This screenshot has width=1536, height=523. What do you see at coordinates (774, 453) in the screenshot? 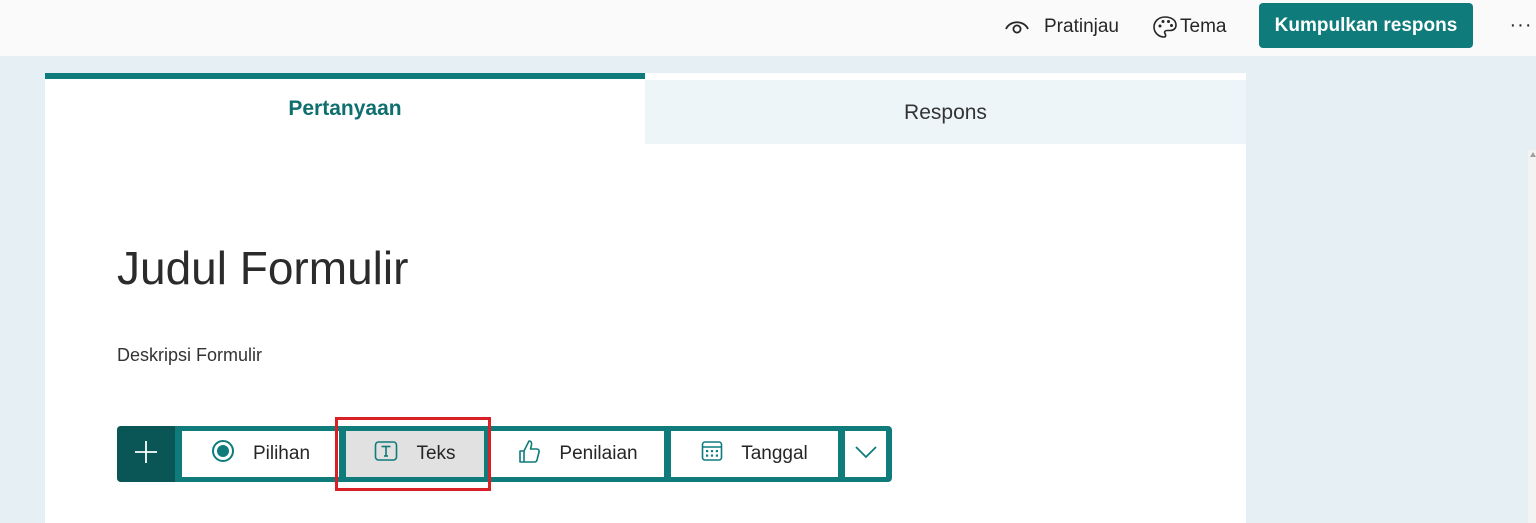
I see `date-label: Tanggal` at bounding box center [774, 453].